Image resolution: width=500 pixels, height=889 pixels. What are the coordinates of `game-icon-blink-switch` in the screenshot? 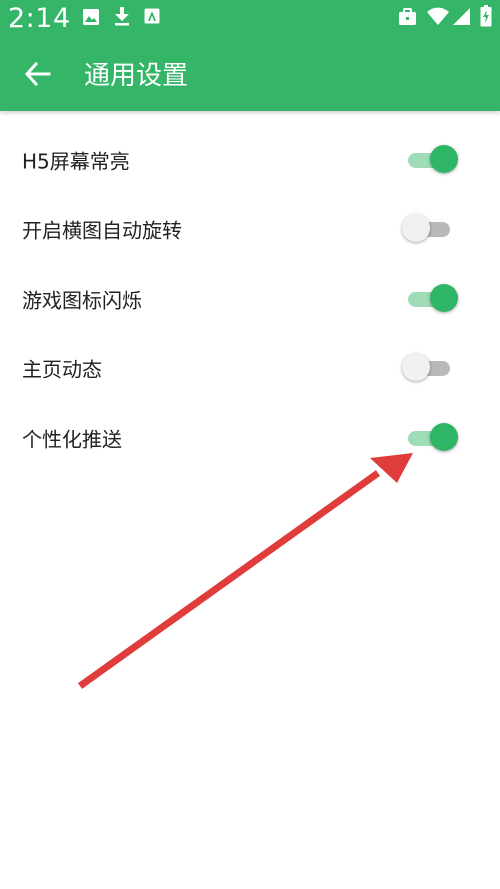 It's located at (431, 299).